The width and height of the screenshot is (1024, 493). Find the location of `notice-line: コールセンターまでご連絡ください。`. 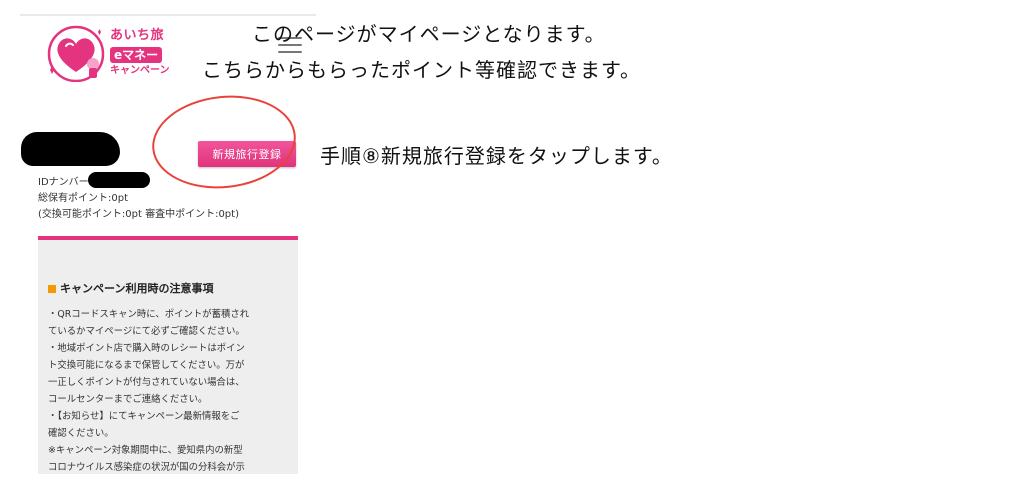

notice-line: コールセンターまでご連絡ください。 is located at coordinates (128, 399).